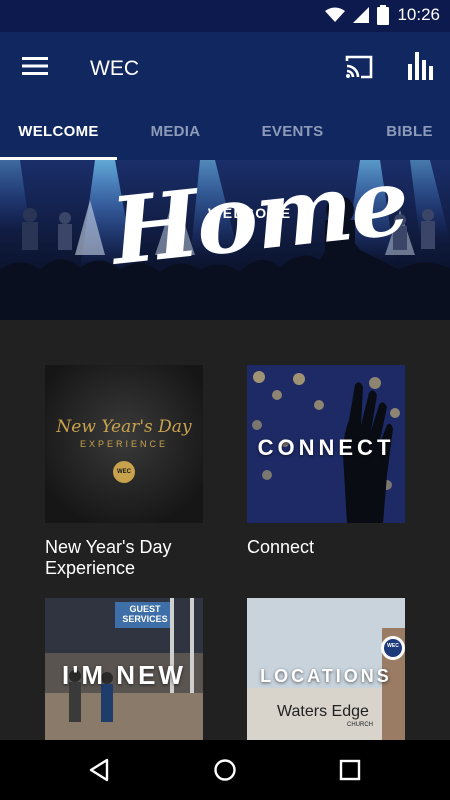 This screenshot has width=450, height=800. I want to click on connect-thumb-text: CONNECT, so click(326, 447).